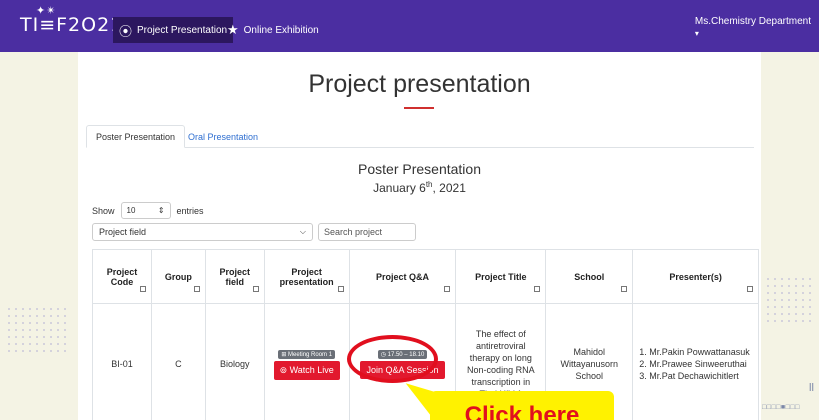 This screenshot has height=420, width=819. Describe the element at coordinates (689, 375) in the screenshot. I see `presenter-item: 3. Mr.Pat Dechawichitlert` at that location.